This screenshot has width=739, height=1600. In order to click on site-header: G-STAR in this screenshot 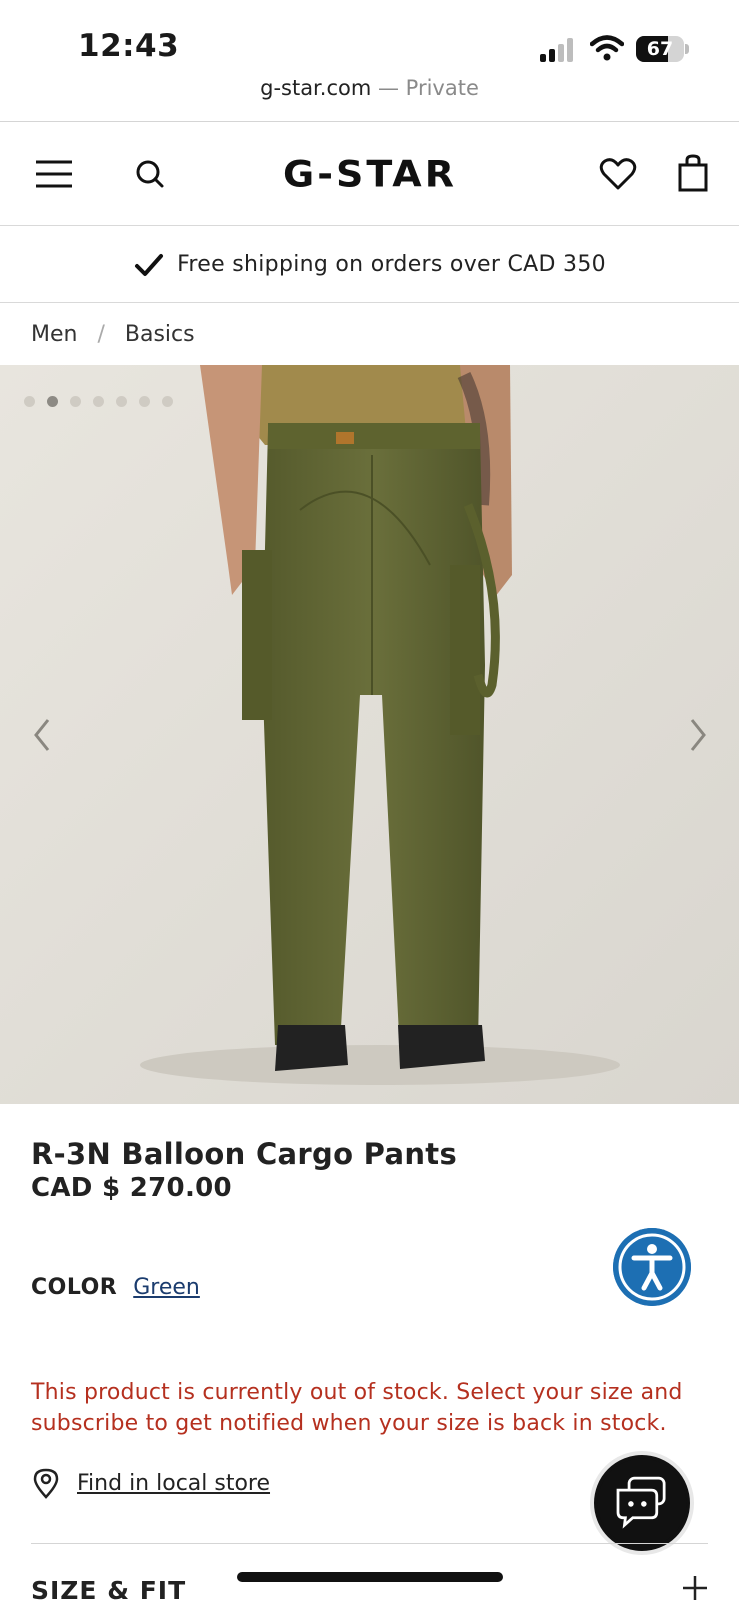, I will do `click(369, 174)`.